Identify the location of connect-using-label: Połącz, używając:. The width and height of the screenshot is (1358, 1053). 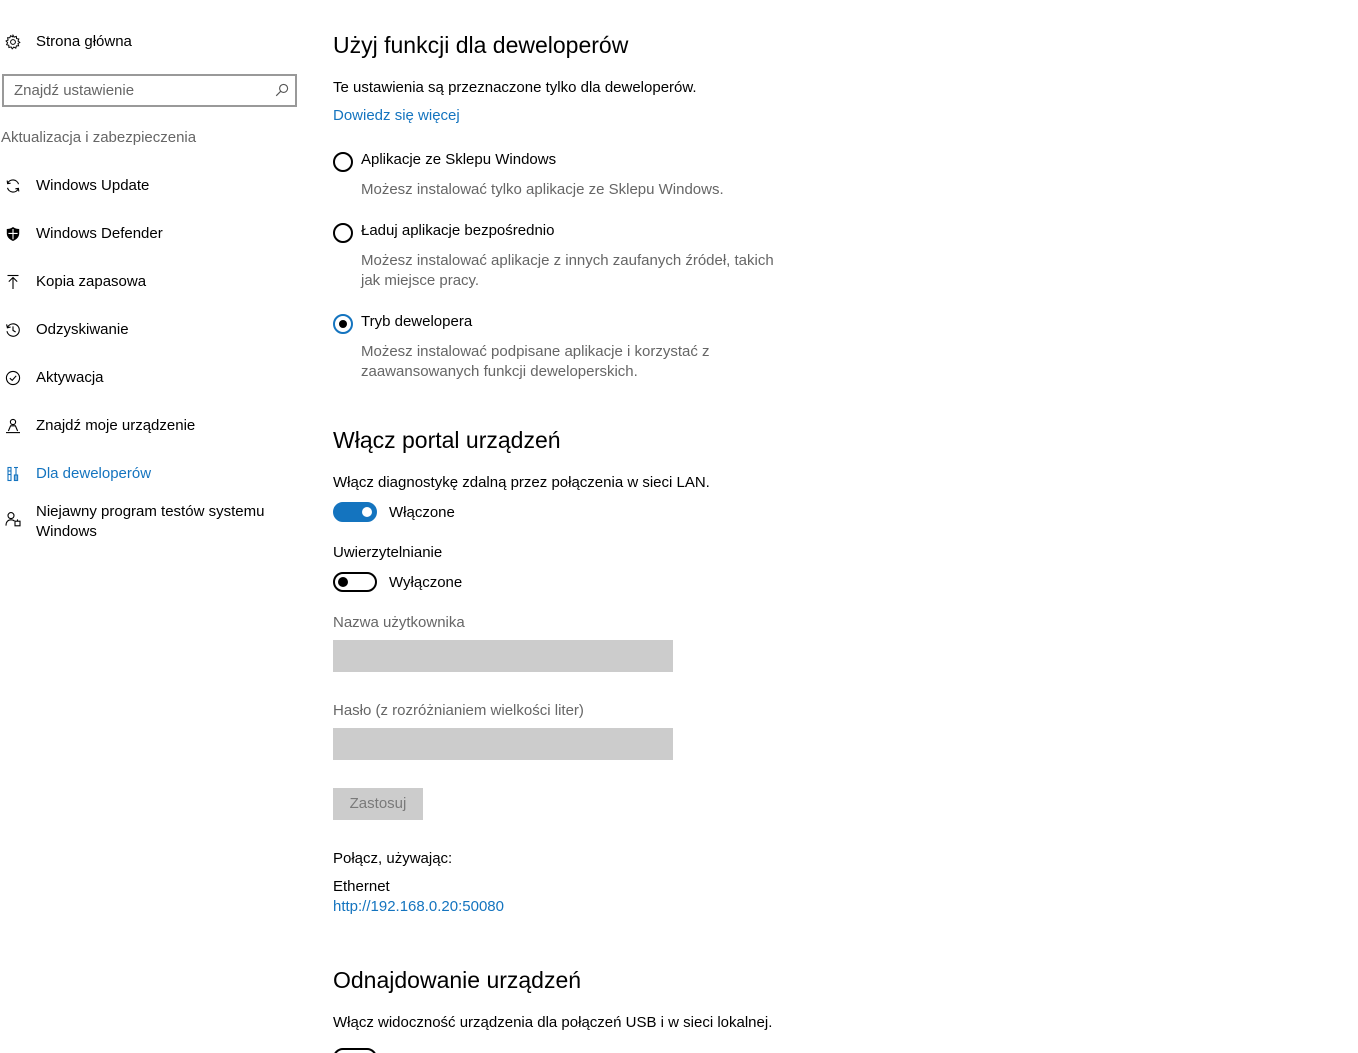
(393, 858).